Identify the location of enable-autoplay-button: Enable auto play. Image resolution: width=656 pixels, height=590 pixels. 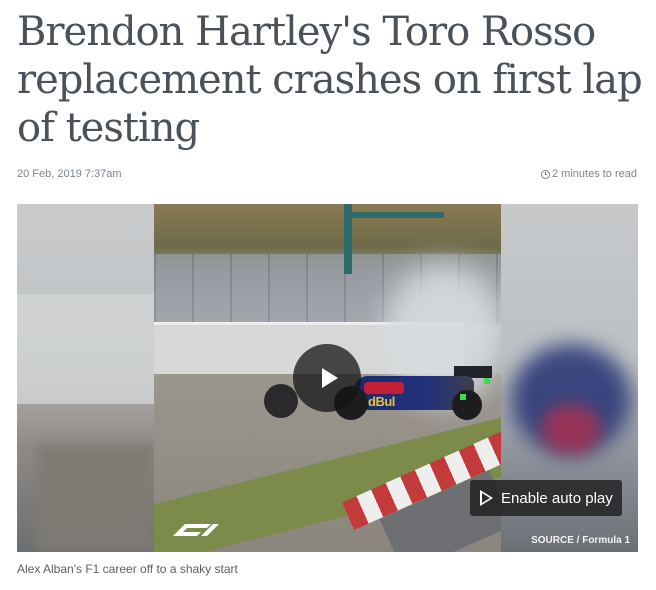
(546, 498).